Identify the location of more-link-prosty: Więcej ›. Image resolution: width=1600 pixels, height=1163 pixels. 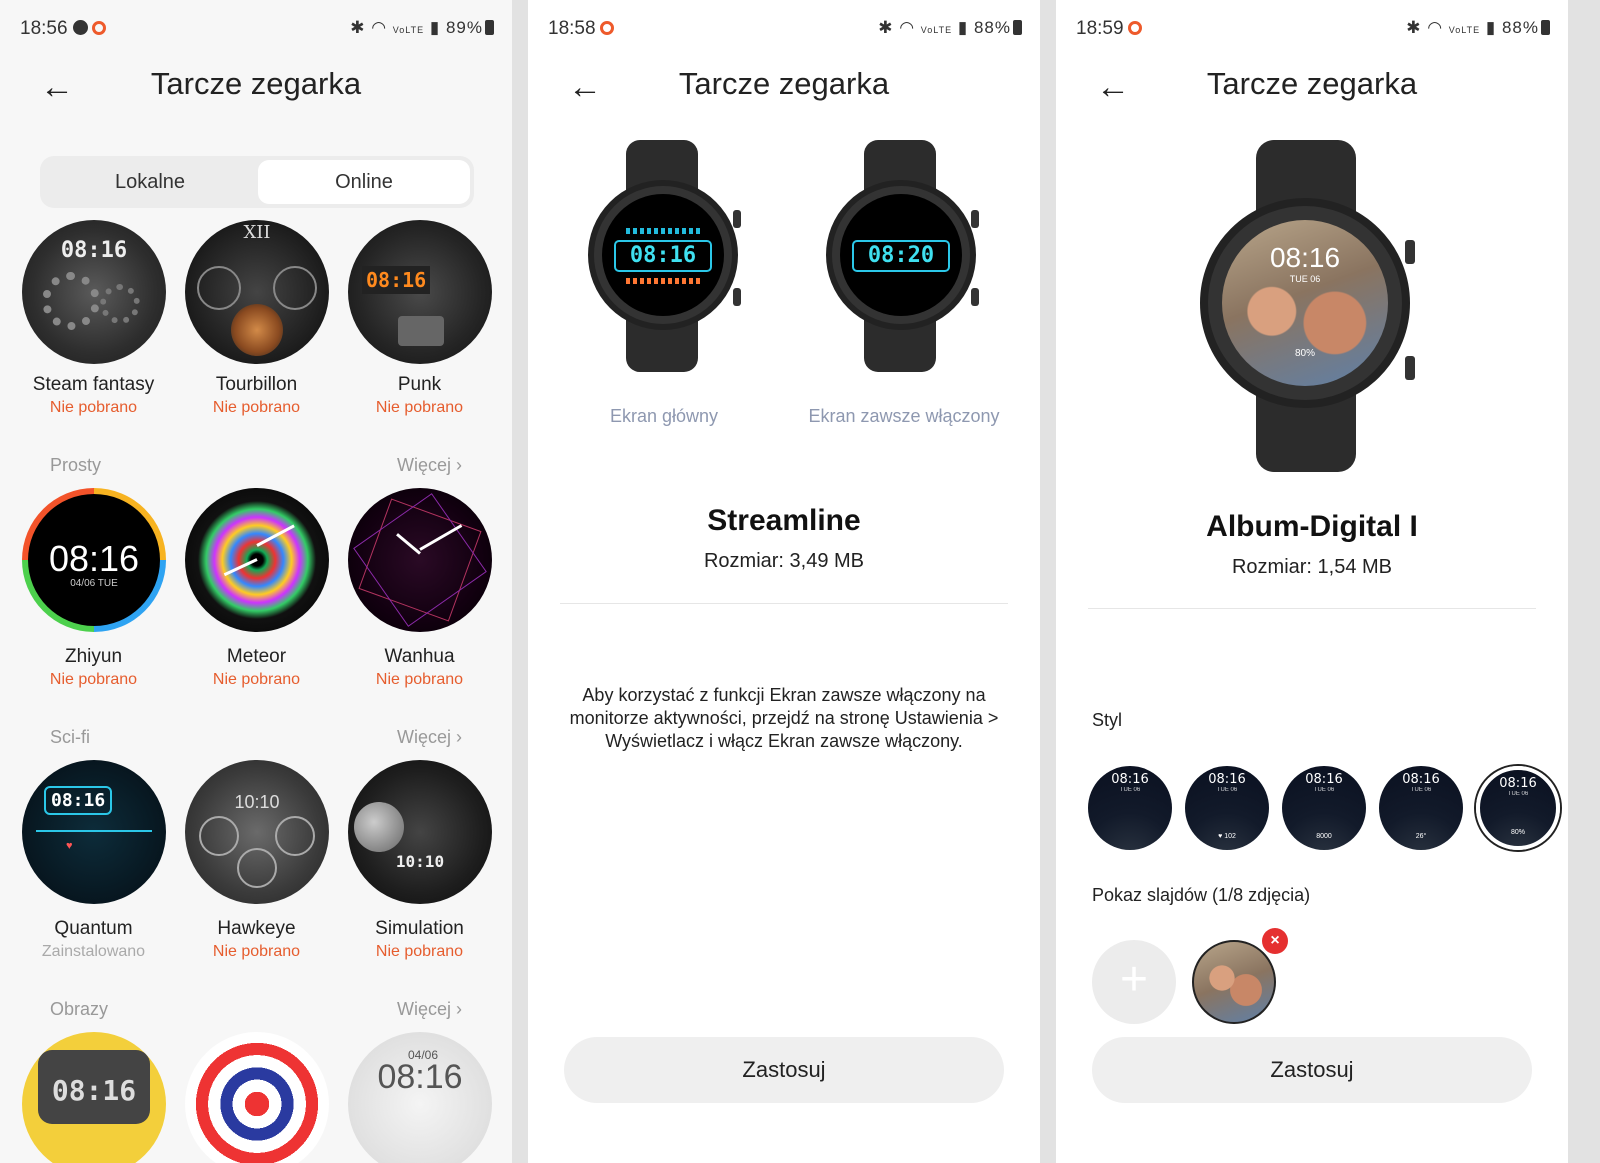
(429, 465).